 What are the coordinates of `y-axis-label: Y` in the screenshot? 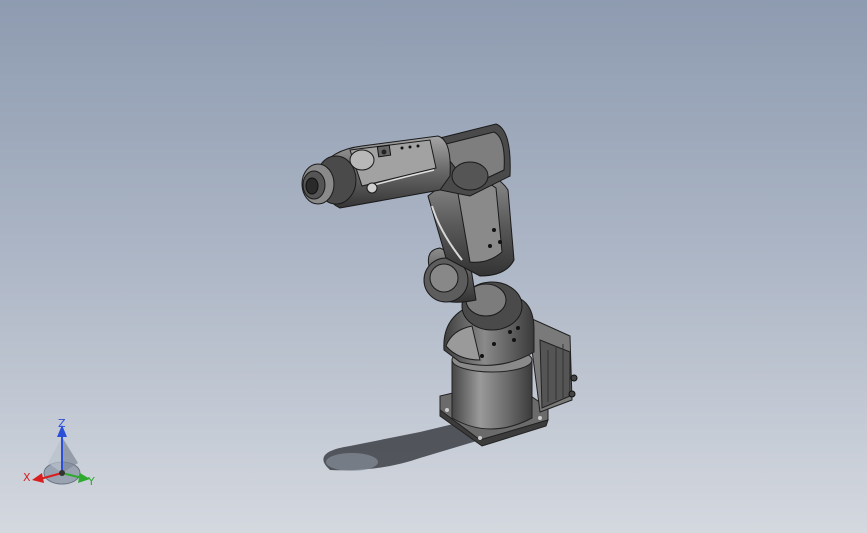 It's located at (91, 481).